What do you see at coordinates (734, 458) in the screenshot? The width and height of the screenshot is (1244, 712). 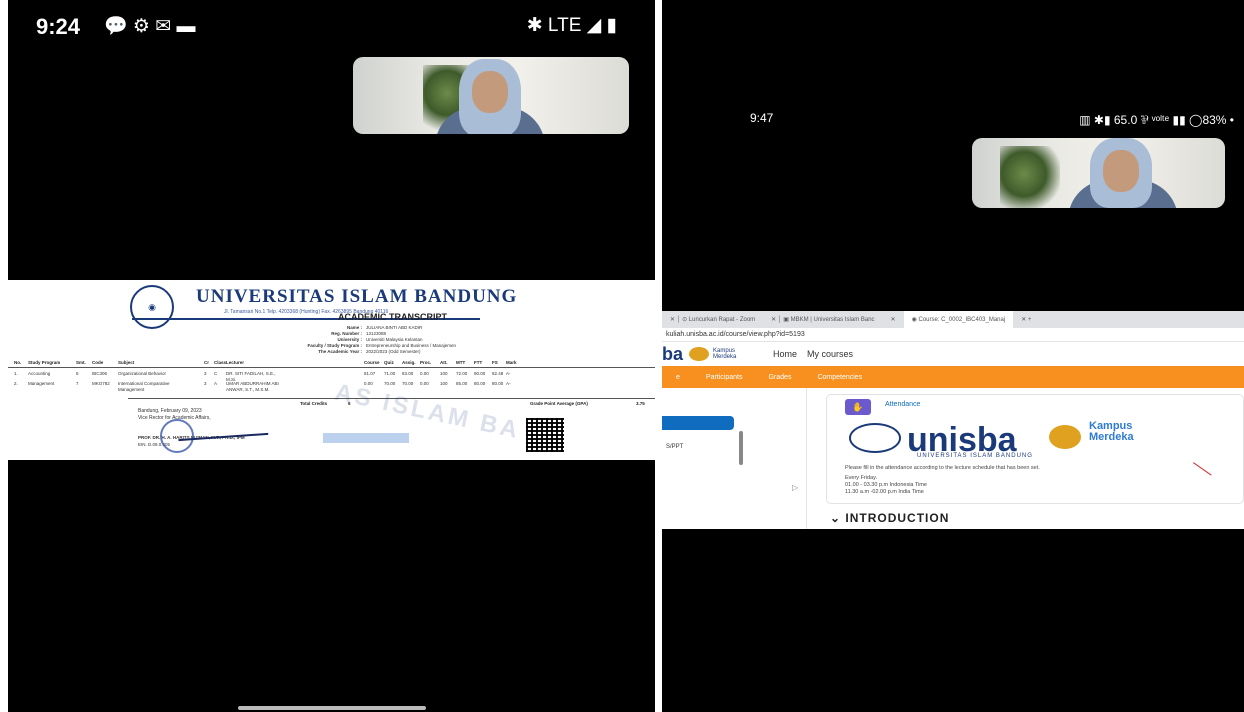 I see `course-index-drawer: S/PPT ▷` at bounding box center [734, 458].